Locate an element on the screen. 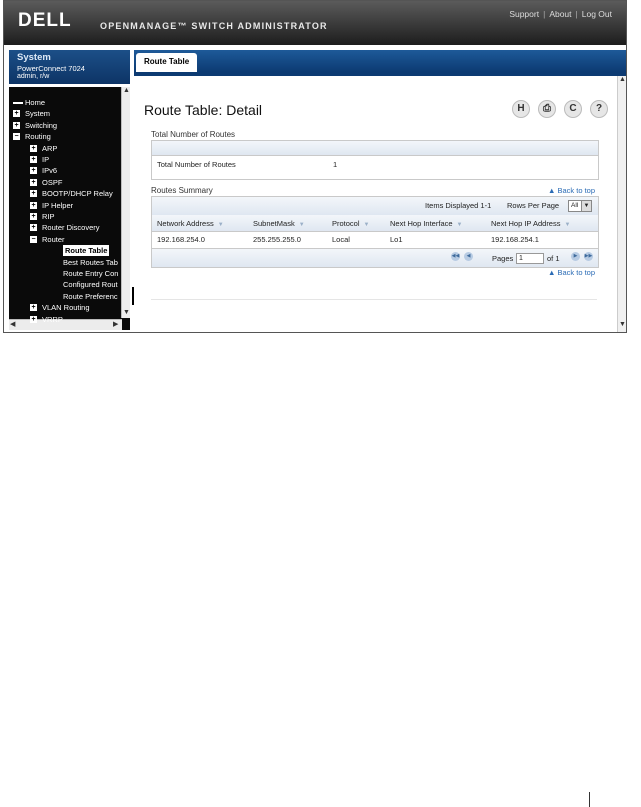 The height and width of the screenshot is (807, 641). nav-vertical-scrollbar: ▲ ▼ is located at coordinates (125, 202).